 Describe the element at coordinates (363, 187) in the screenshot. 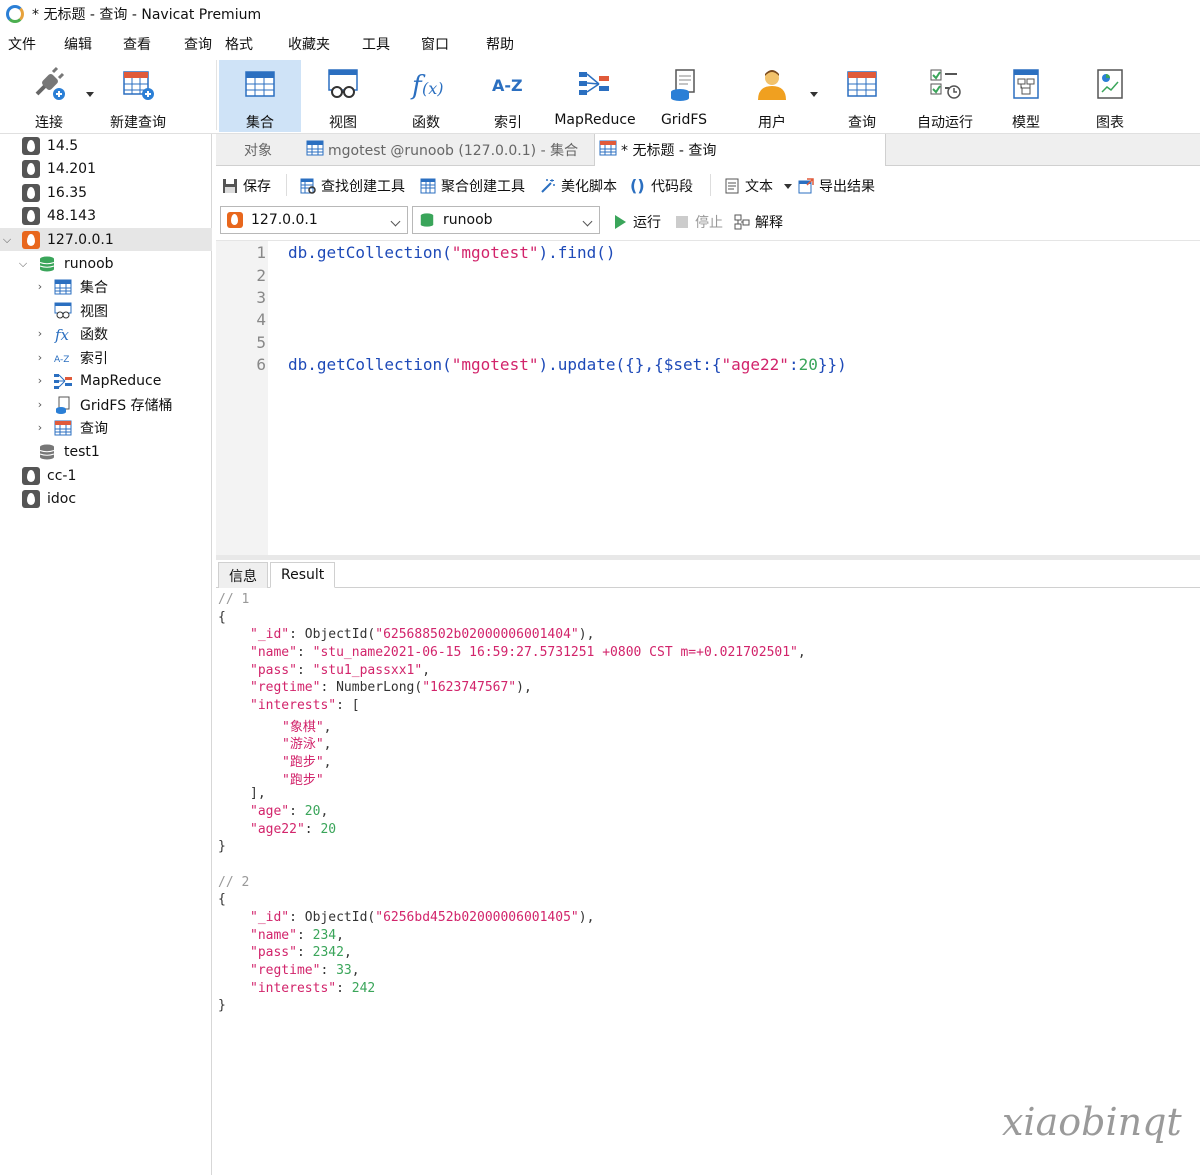

I see `find-builder-label: 查找创建工具` at that location.